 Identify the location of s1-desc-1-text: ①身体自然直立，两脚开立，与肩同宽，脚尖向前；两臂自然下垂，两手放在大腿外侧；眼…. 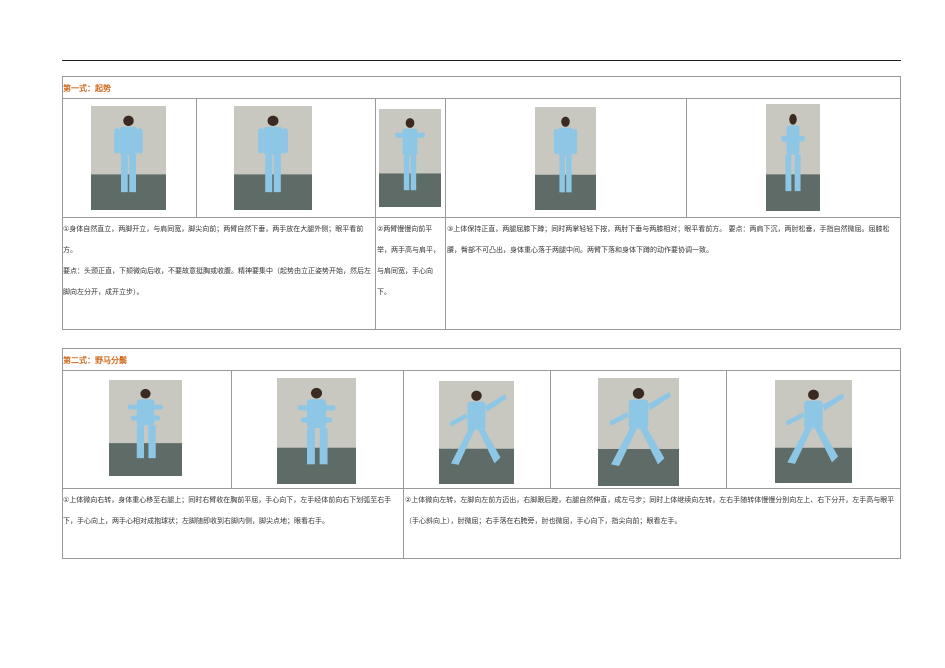
(213, 239).